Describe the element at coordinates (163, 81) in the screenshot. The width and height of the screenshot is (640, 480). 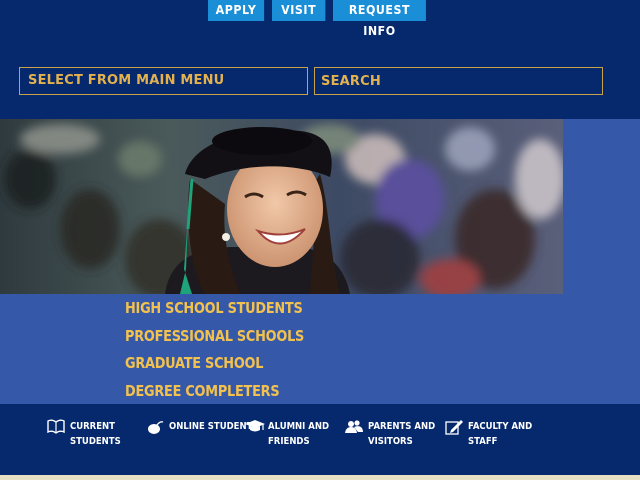
I see `main-menu-select: SELECT FROM MAIN MENU` at that location.